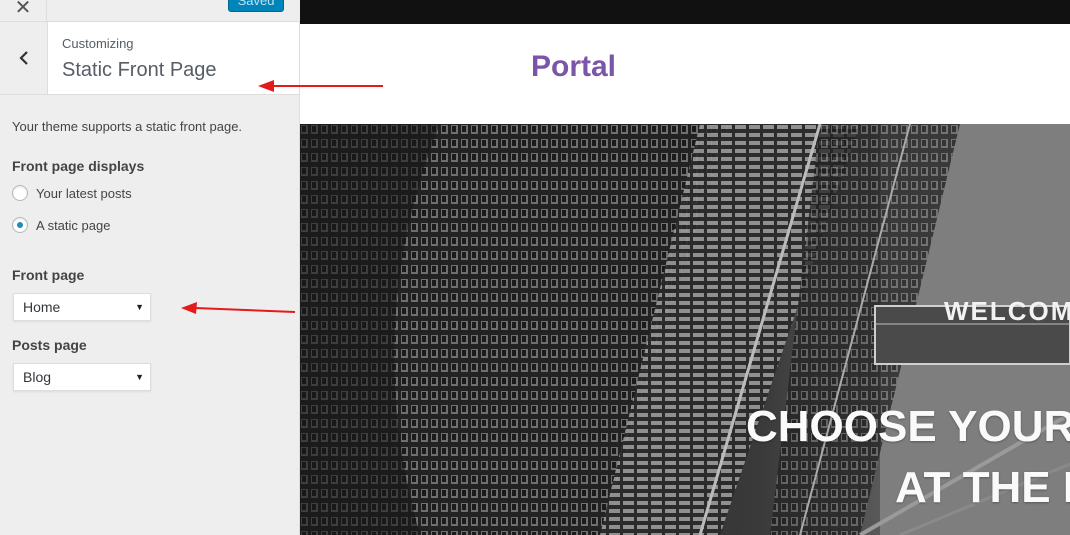  What do you see at coordinates (173, 58) in the screenshot?
I see `section-title-box: Customizing Static Front Page` at bounding box center [173, 58].